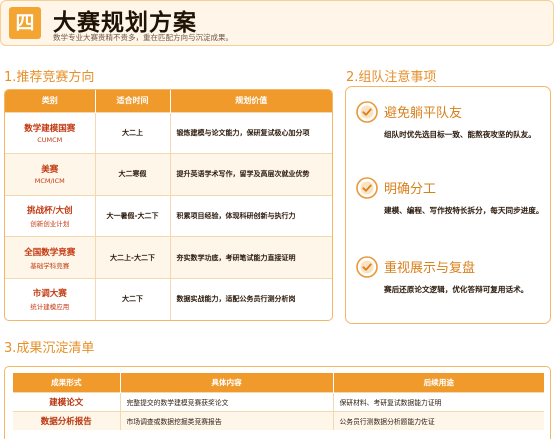 Image resolution: width=554 pixels, height=439 pixels. What do you see at coordinates (464, 210) in the screenshot?
I see `tip-body: 建模、编程、写作按特长拆分，每天同步进度。` at bounding box center [464, 210].